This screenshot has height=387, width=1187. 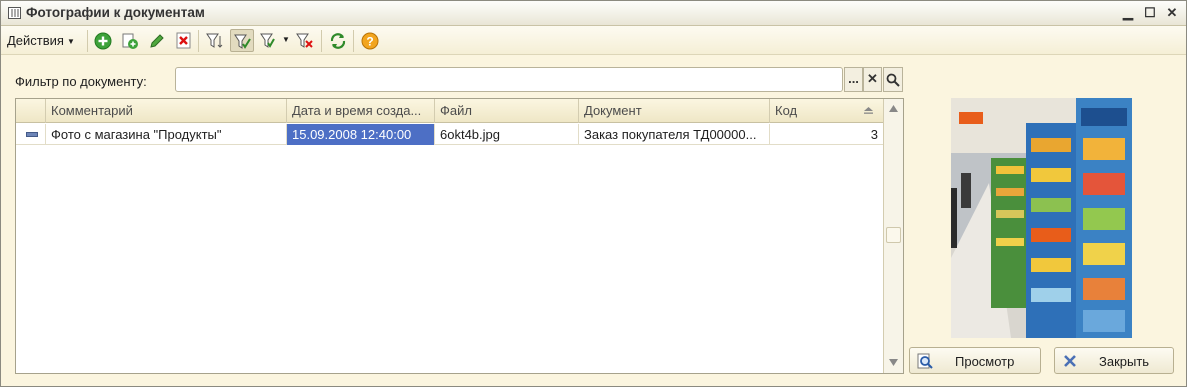 What do you see at coordinates (593, 40) in the screenshot?
I see `toolbar: Действия ▼ ▼ ?` at bounding box center [593, 40].